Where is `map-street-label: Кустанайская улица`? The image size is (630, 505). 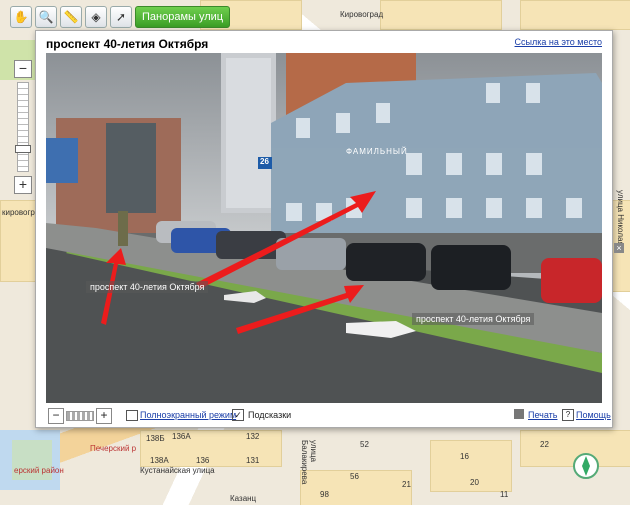 map-street-label: Кустанайская улица is located at coordinates (177, 470).